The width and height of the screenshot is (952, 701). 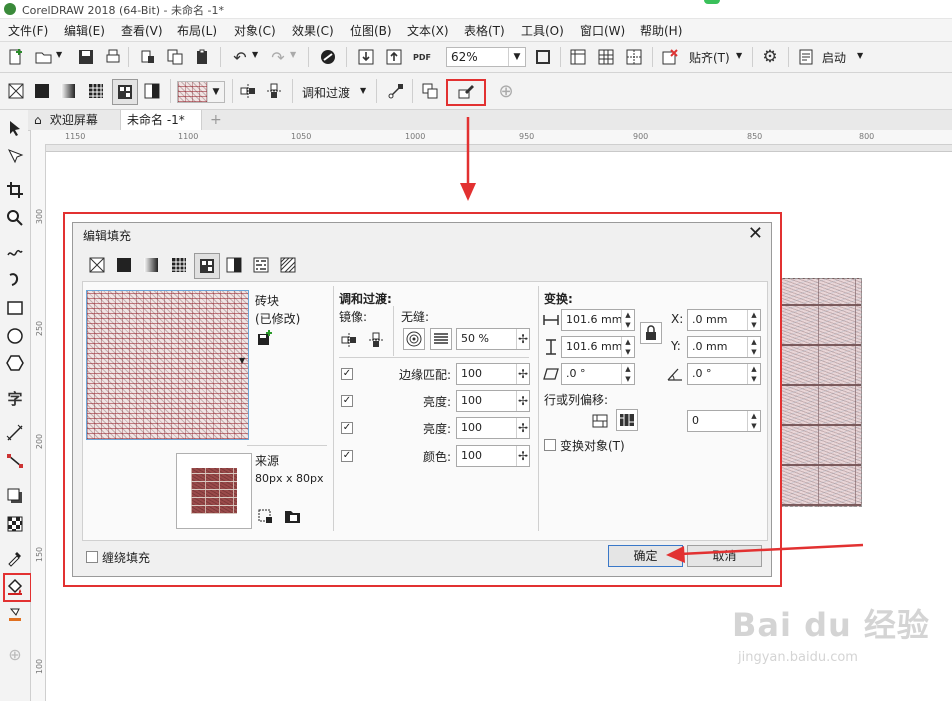 What do you see at coordinates (542, 30) in the screenshot?
I see `menu-tools: 工具(O)` at bounding box center [542, 30].